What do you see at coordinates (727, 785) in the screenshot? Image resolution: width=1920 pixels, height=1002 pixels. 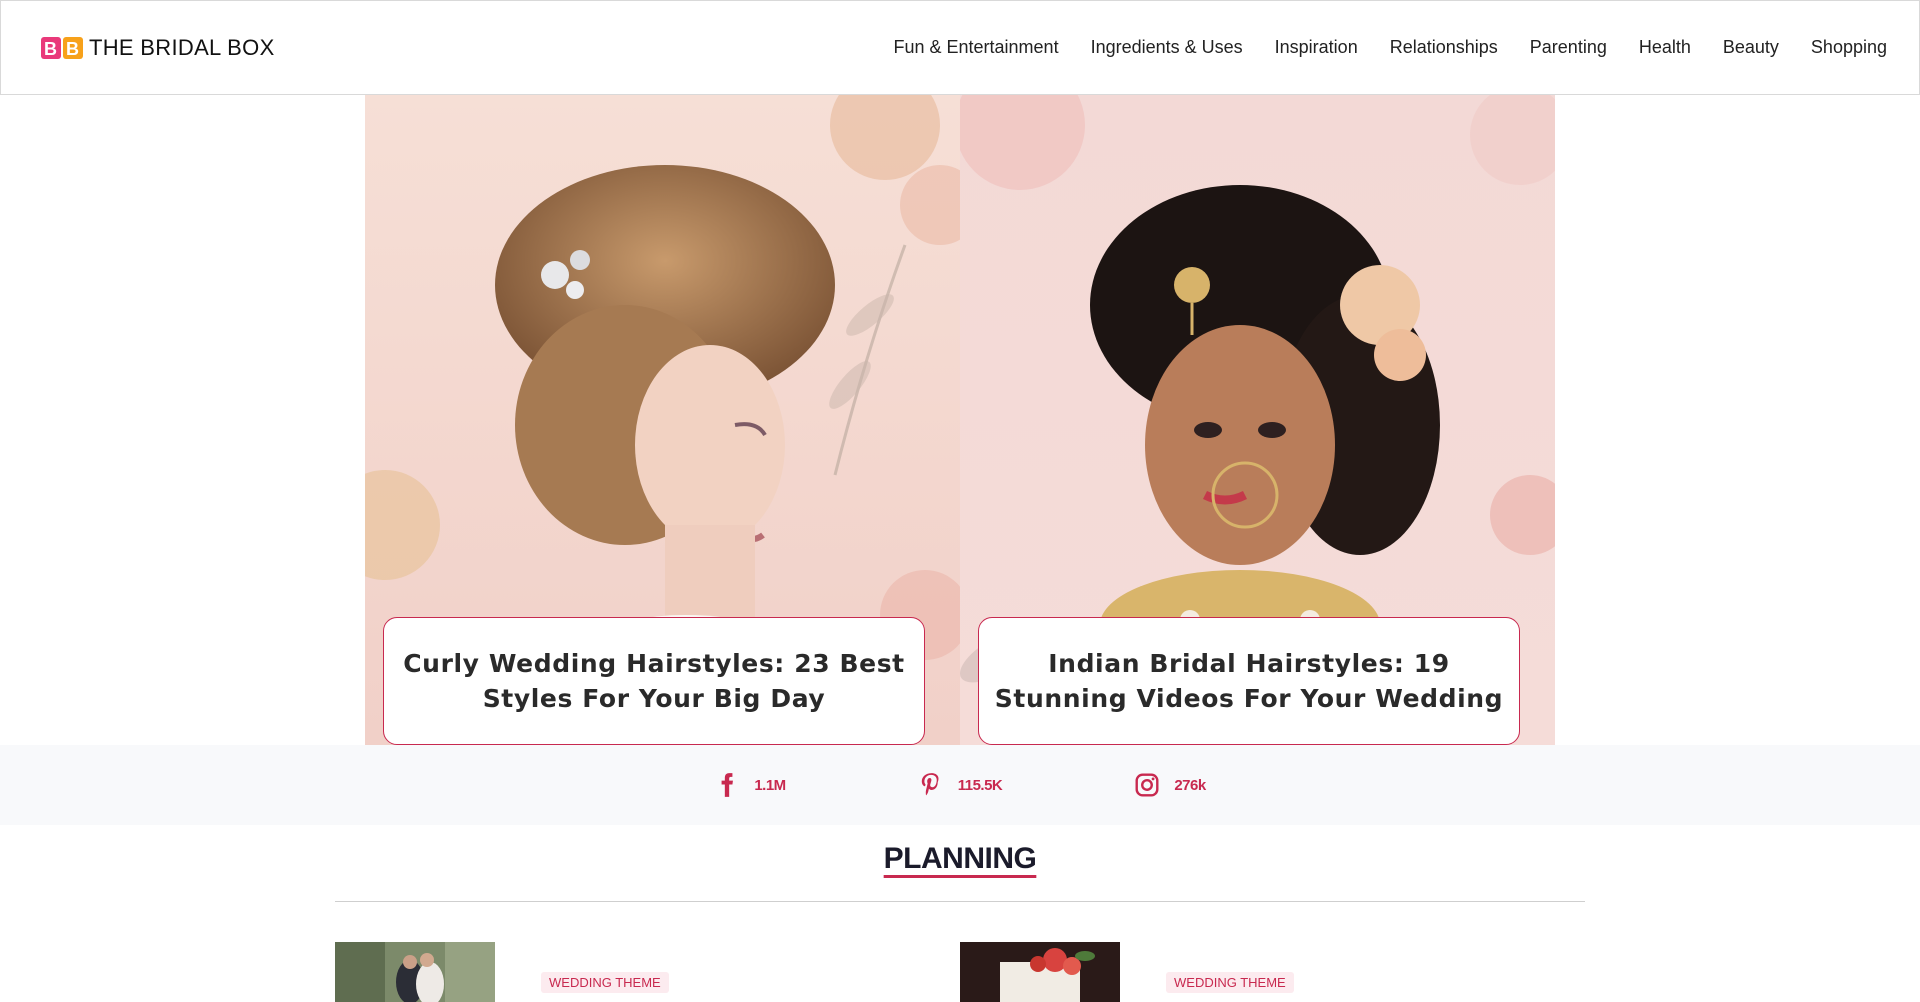 I see `facebook-icon` at bounding box center [727, 785].